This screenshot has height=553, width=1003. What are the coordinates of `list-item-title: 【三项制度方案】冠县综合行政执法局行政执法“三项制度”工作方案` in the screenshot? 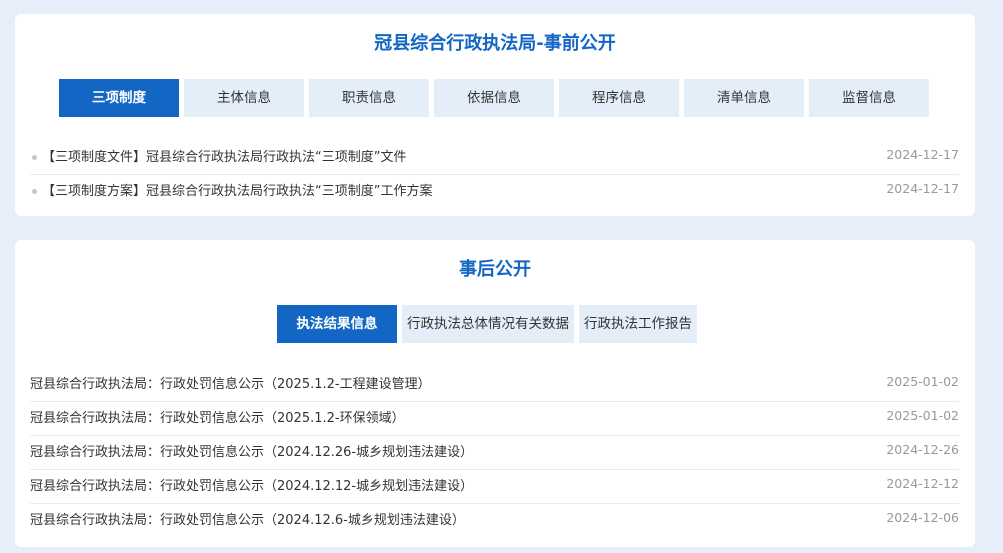 It's located at (237, 192).